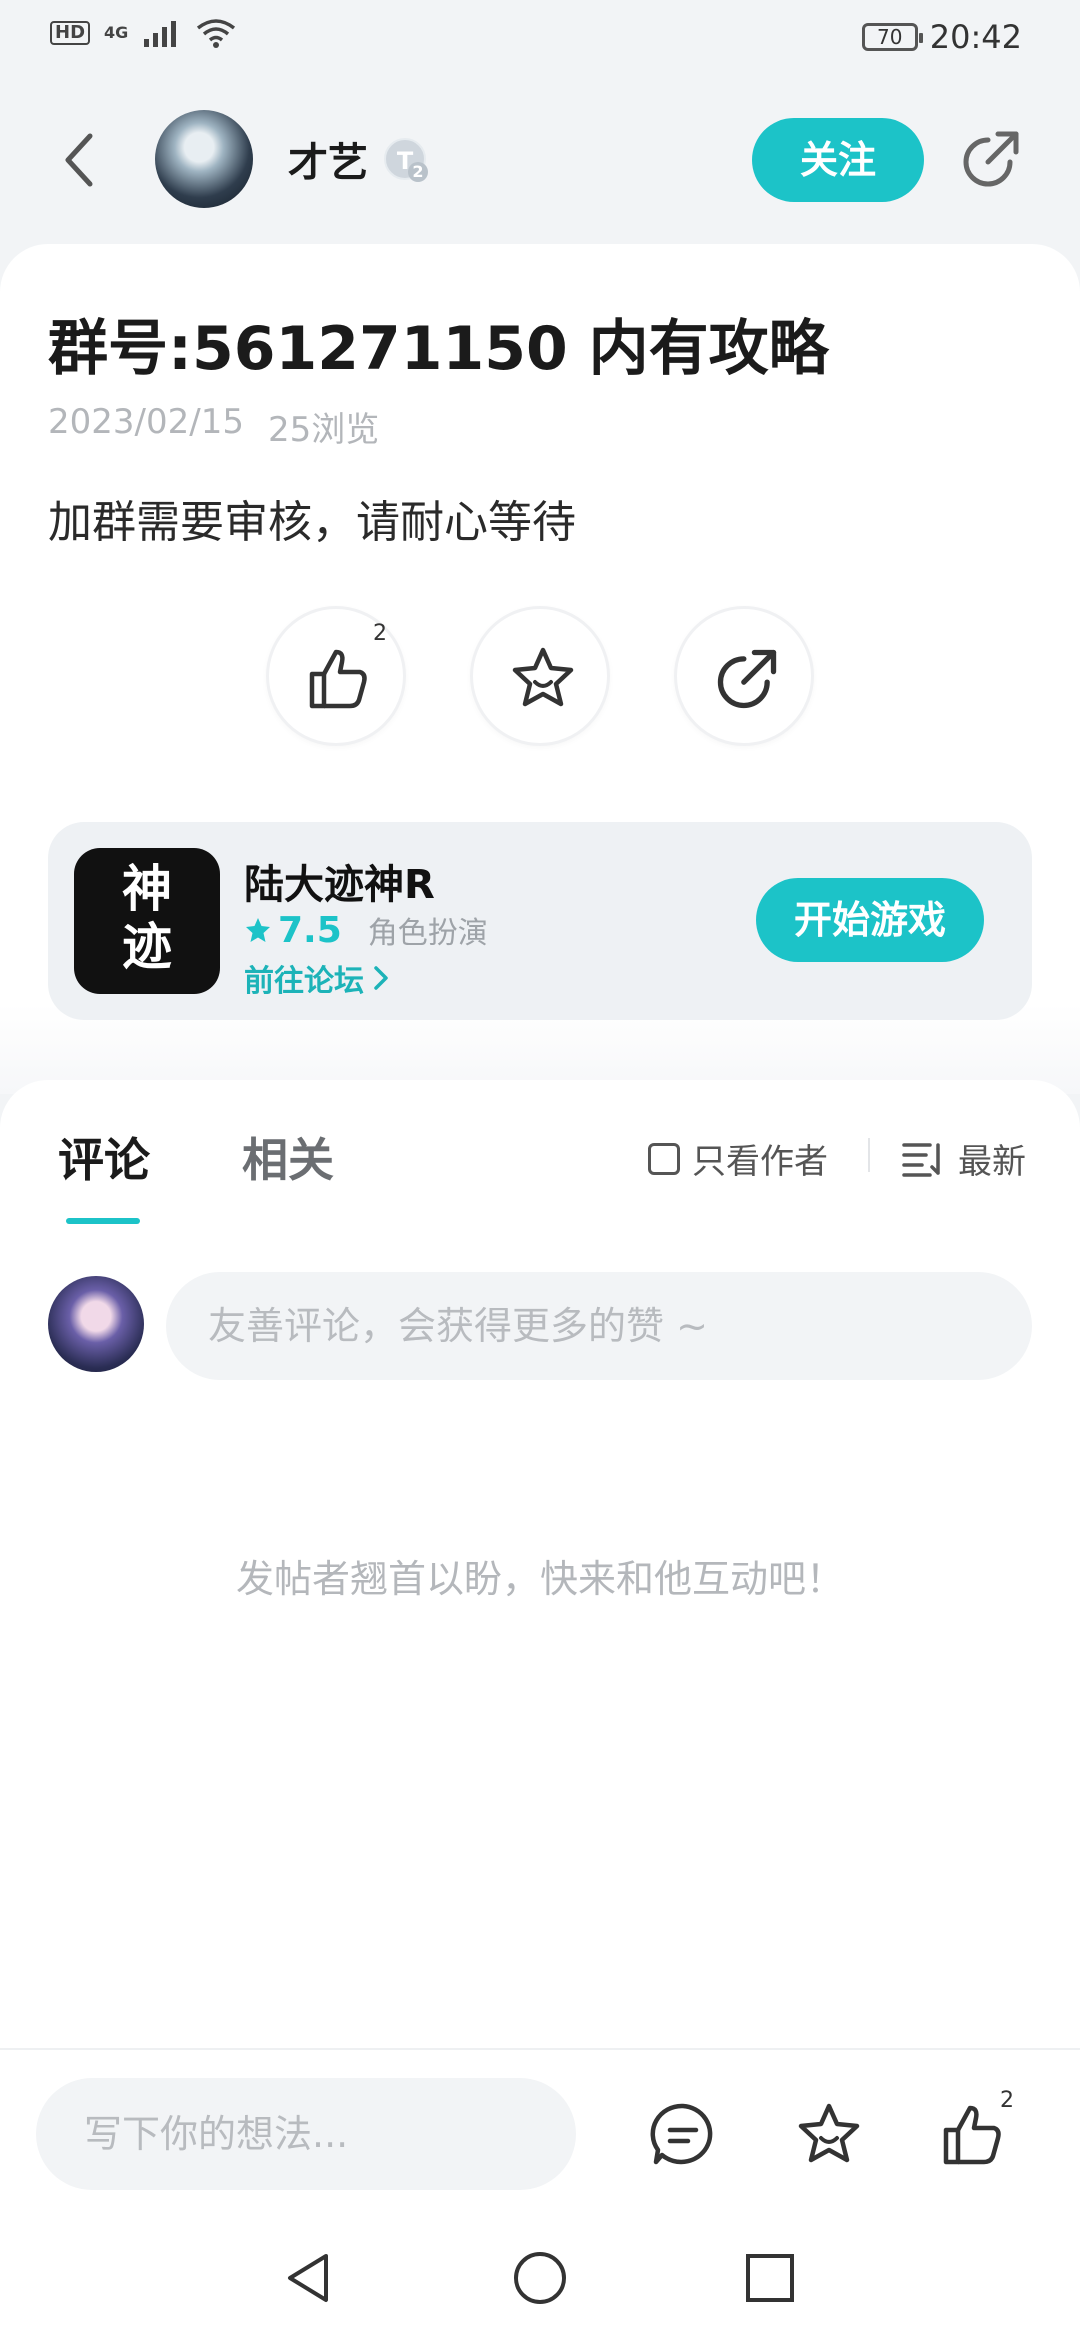  Describe the element at coordinates (599, 1326) in the screenshot. I see `comment-input: 友善评论，会获得更多的赞 ~` at that location.